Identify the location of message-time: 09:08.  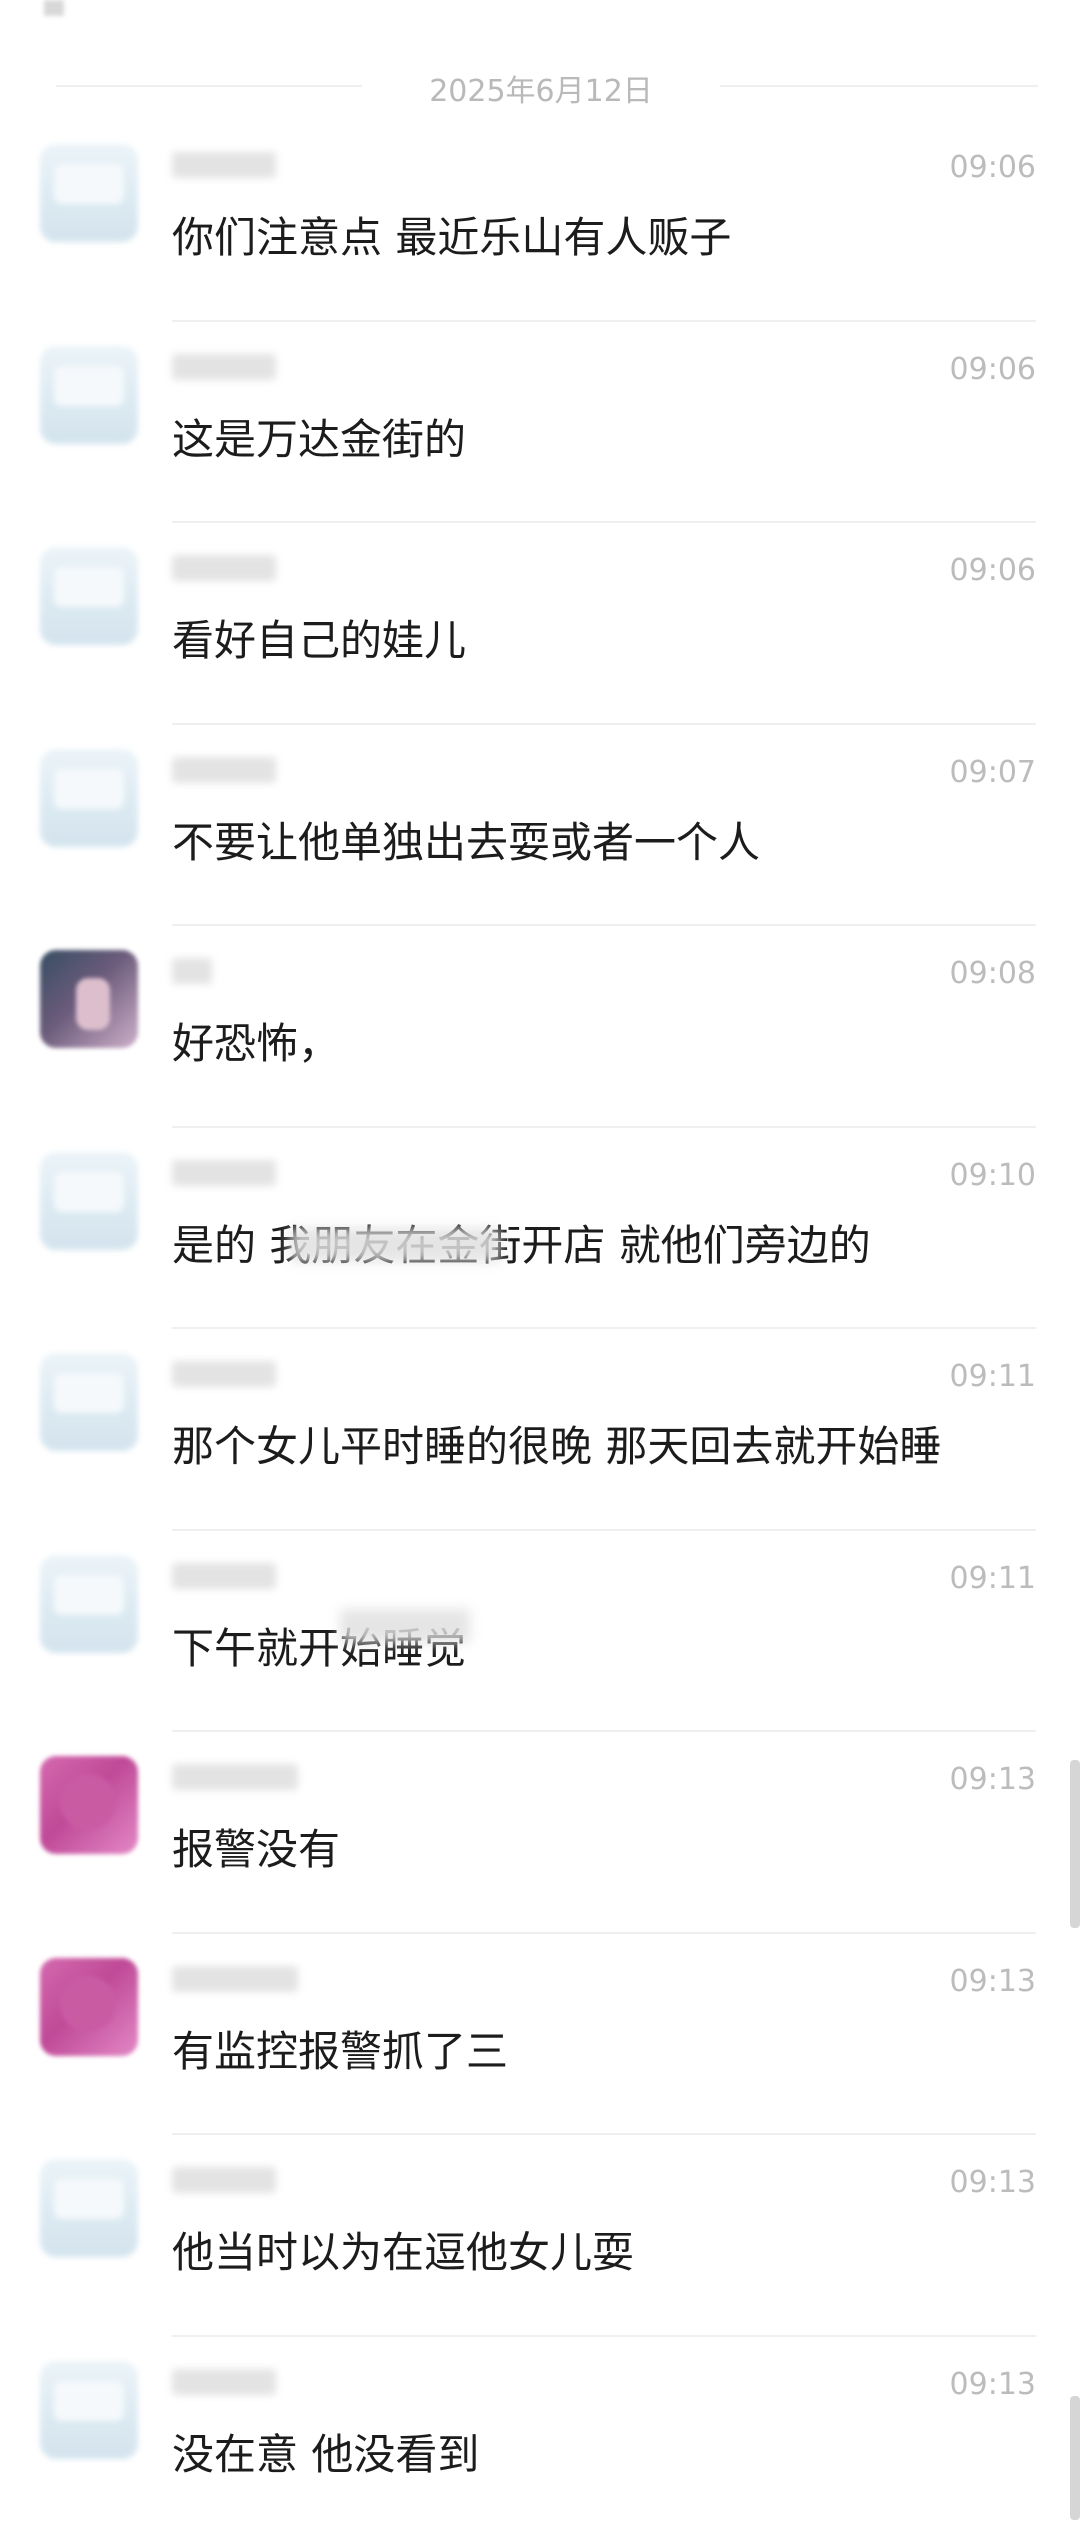
(993, 973).